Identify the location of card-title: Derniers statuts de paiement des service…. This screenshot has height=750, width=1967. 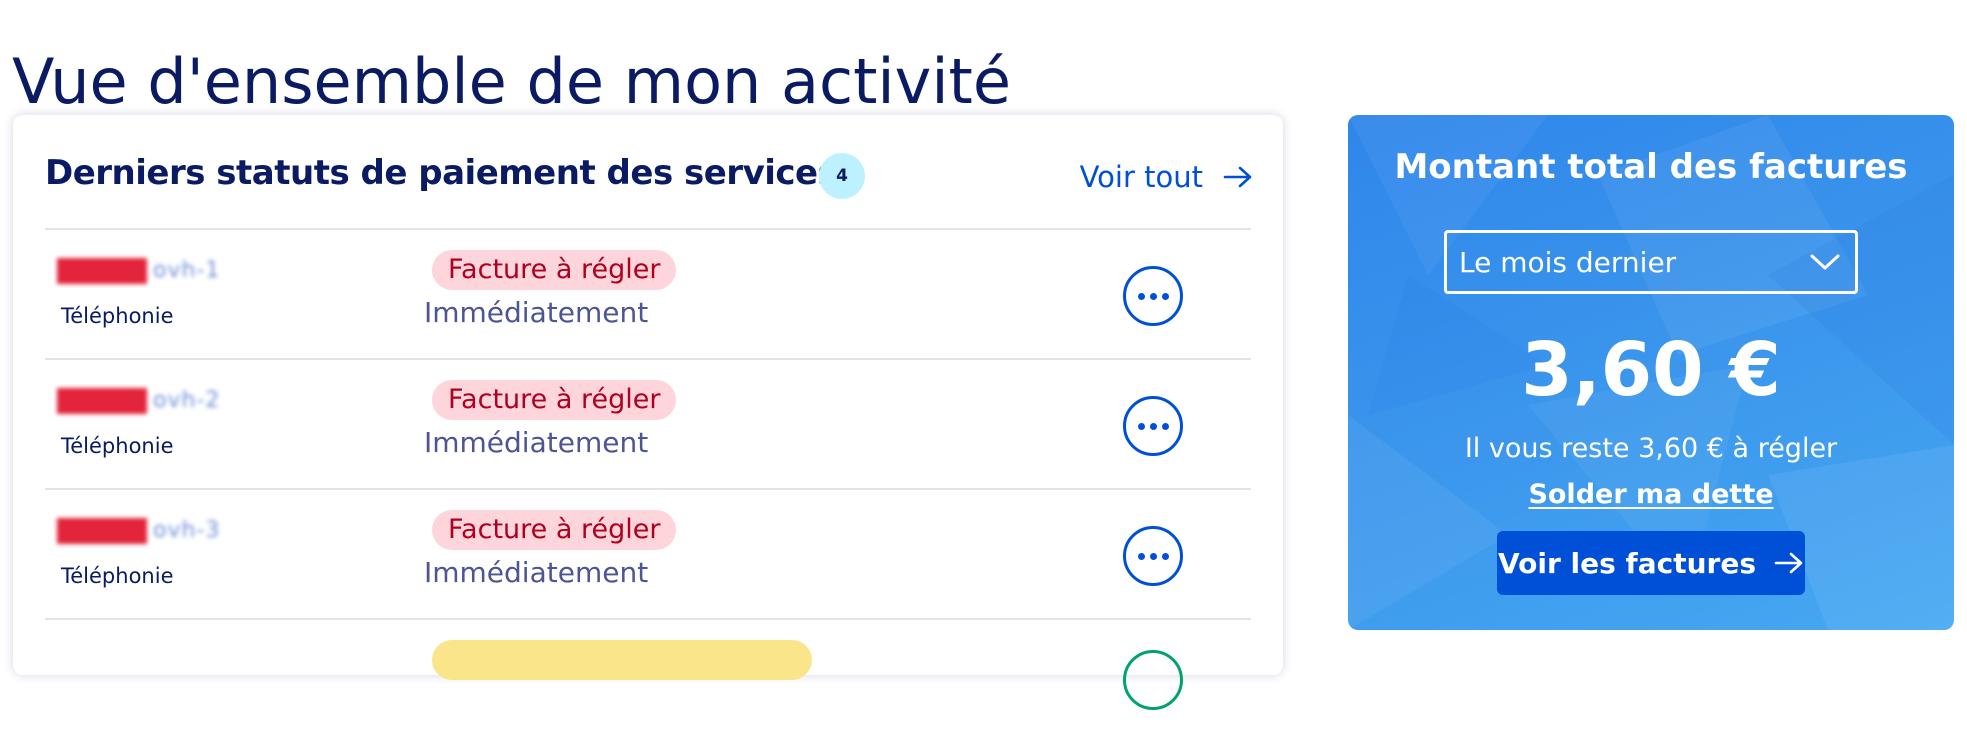
(441, 173).